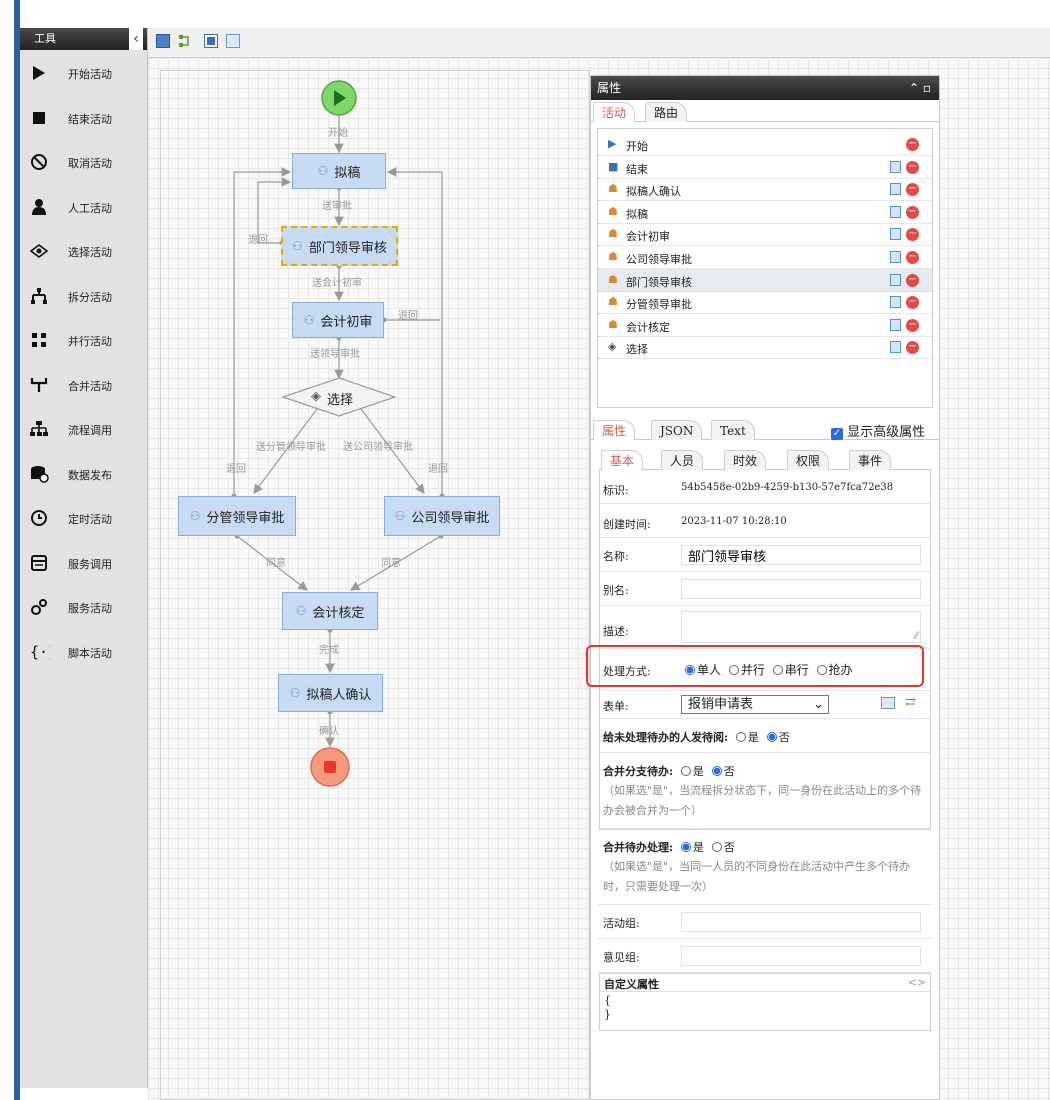 The image size is (1050, 1100). I want to click on form-select: 报销申请表 ⌄, so click(755, 704).